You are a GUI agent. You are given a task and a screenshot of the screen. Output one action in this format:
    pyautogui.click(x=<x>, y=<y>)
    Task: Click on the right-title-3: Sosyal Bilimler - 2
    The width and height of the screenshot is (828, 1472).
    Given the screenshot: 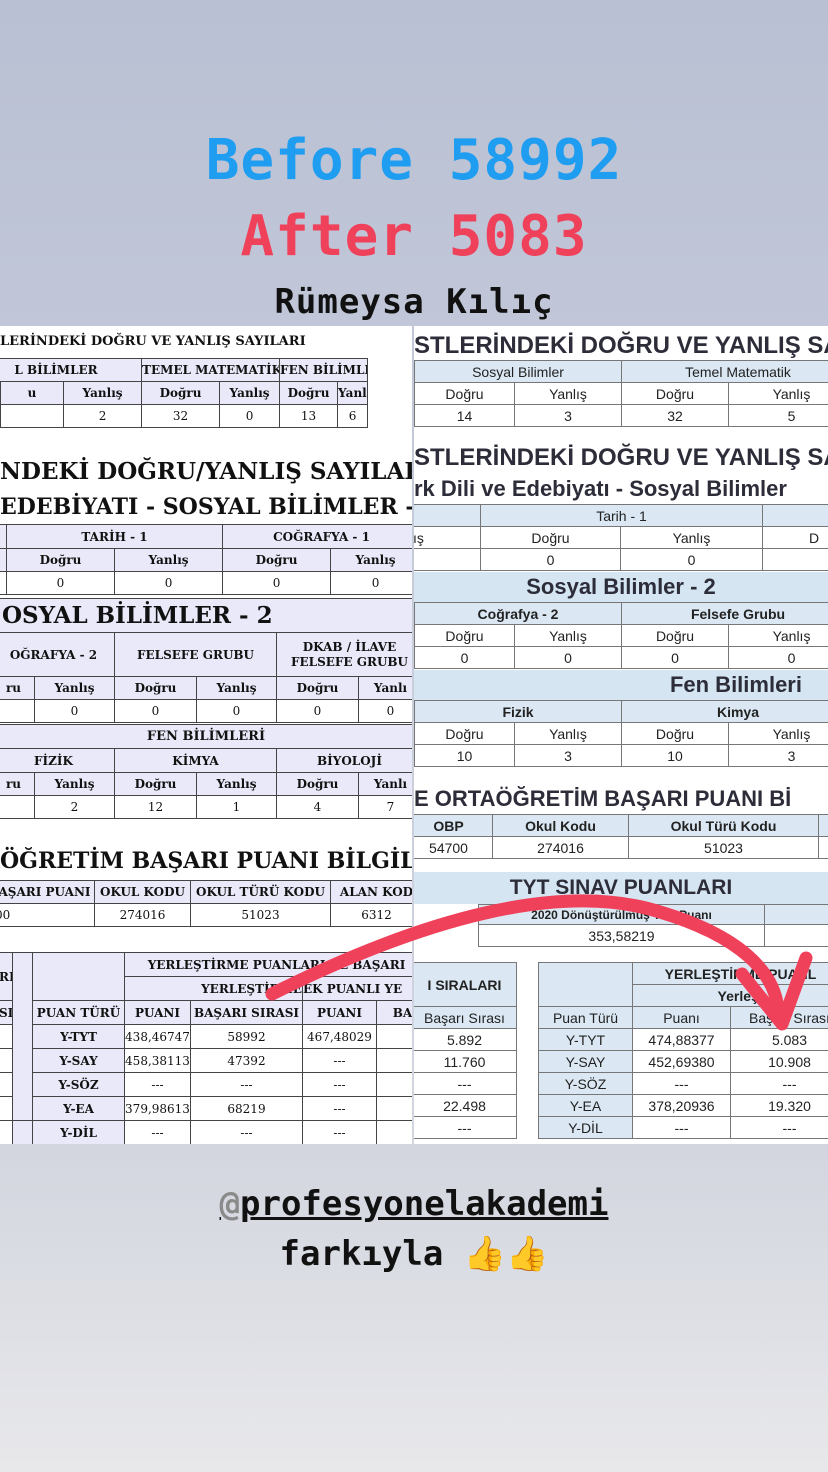 What is the action you would take?
    pyautogui.click(x=621, y=587)
    